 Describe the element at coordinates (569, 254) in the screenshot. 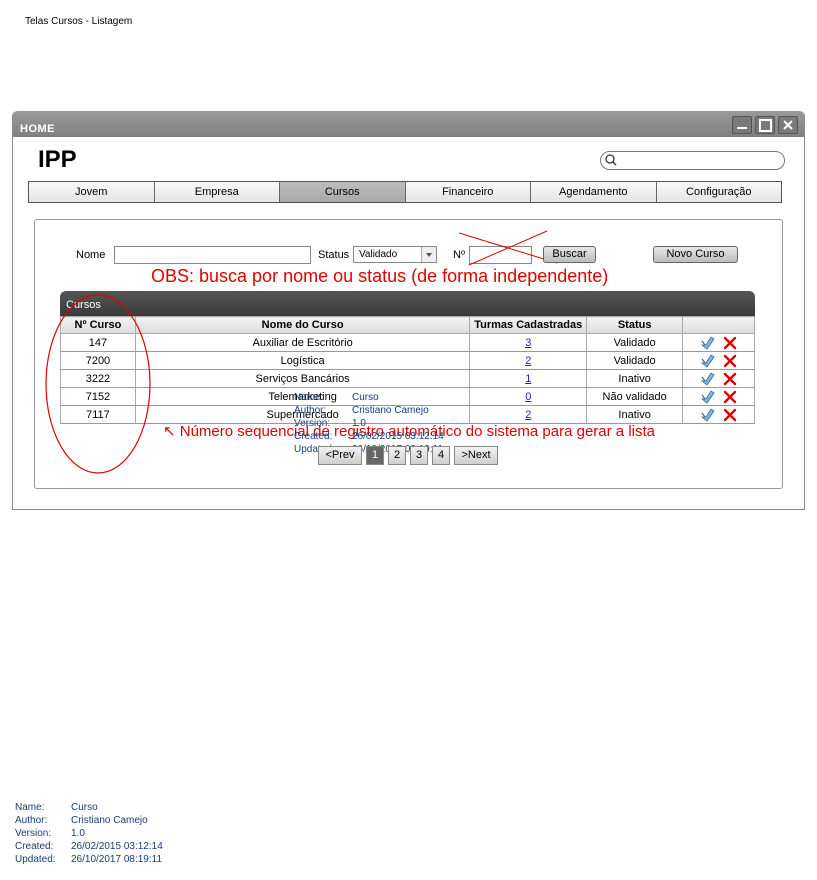

I see `buscar-button: Buscar` at that location.